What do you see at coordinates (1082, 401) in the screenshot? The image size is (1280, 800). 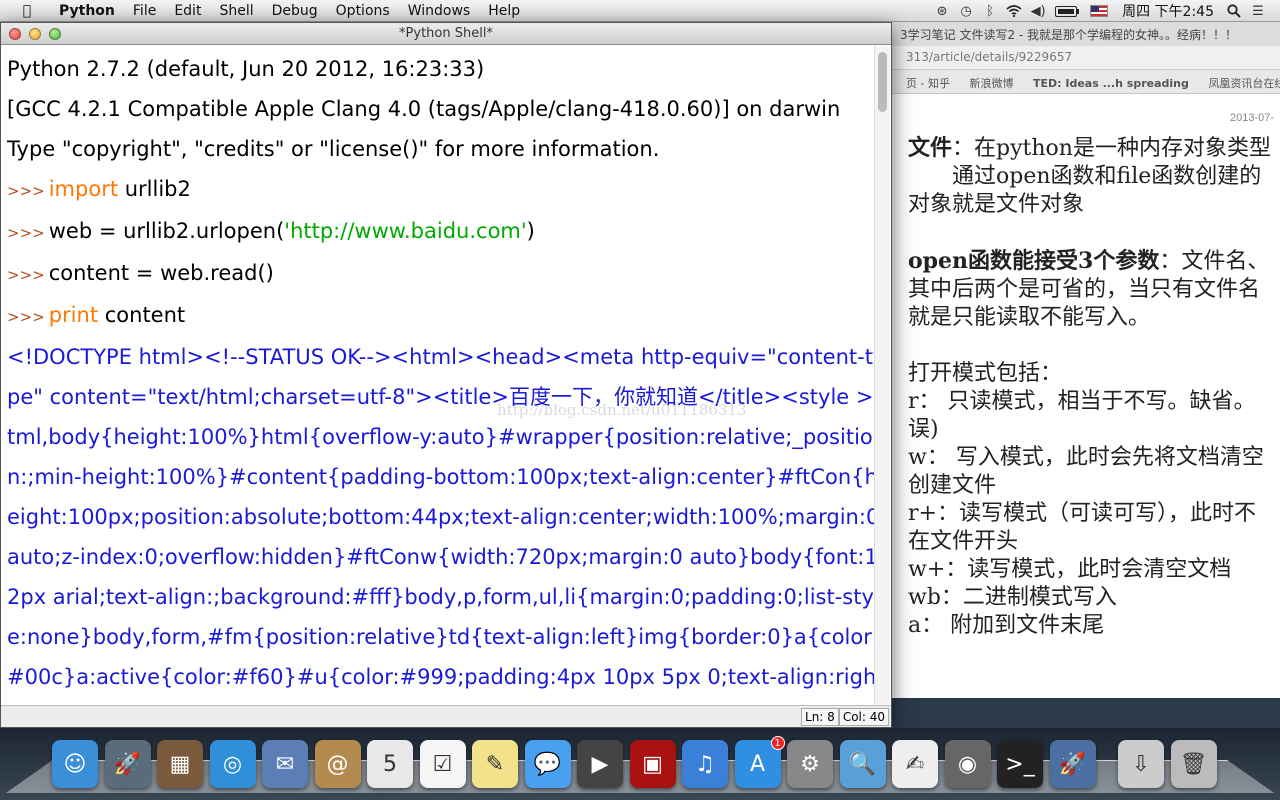 I see `article-text: r： 只读模式，相当于不写。缺省。` at bounding box center [1082, 401].